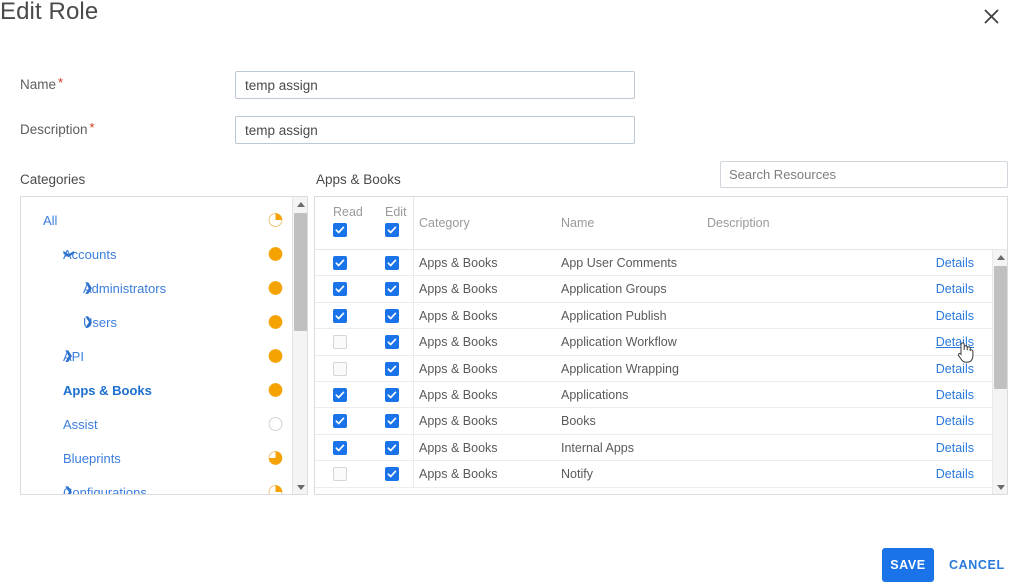 The height and width of the screenshot is (585, 1013). Describe the element at coordinates (908, 565) in the screenshot. I see `save-button: SAVE` at that location.